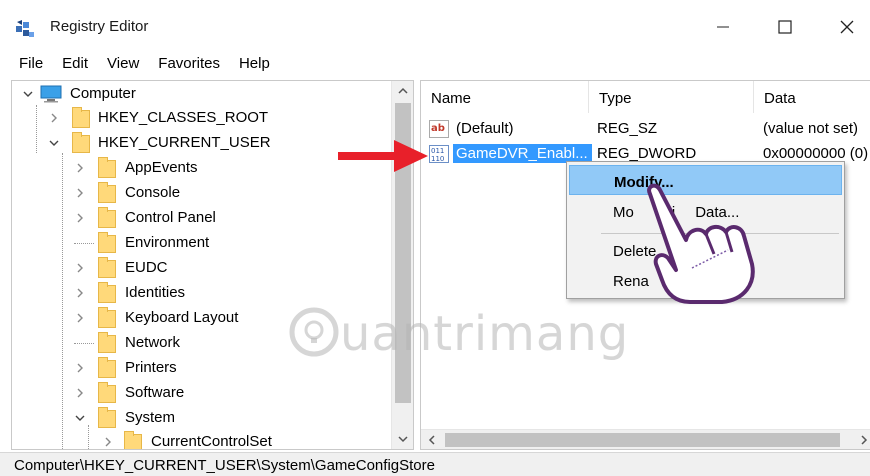  What do you see at coordinates (127, 64) in the screenshot?
I see `menu-view: View` at bounding box center [127, 64].